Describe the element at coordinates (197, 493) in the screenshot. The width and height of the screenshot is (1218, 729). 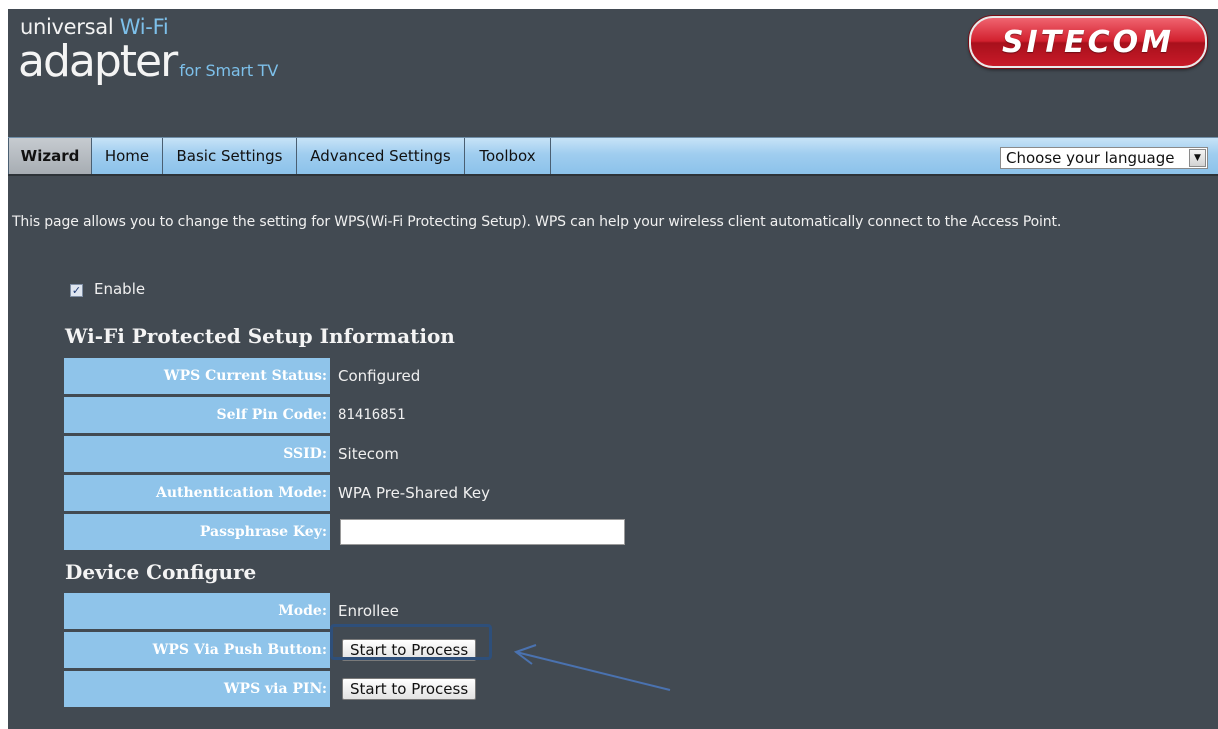
I see `auth-mode-label: Authentication Mode:` at that location.